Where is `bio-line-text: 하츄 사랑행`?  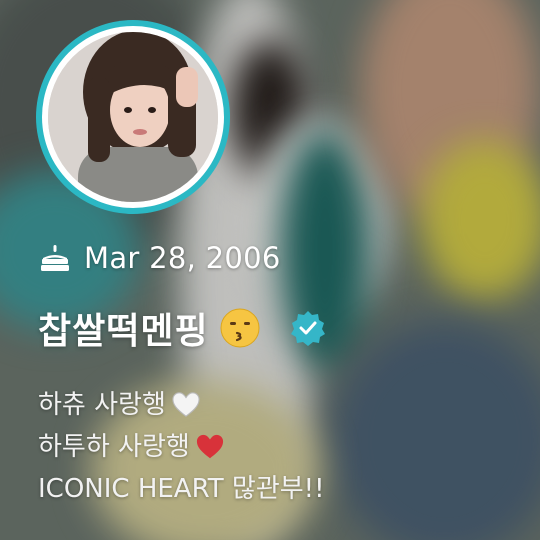 bio-line-text: 하츄 사랑행 is located at coordinates (102, 405).